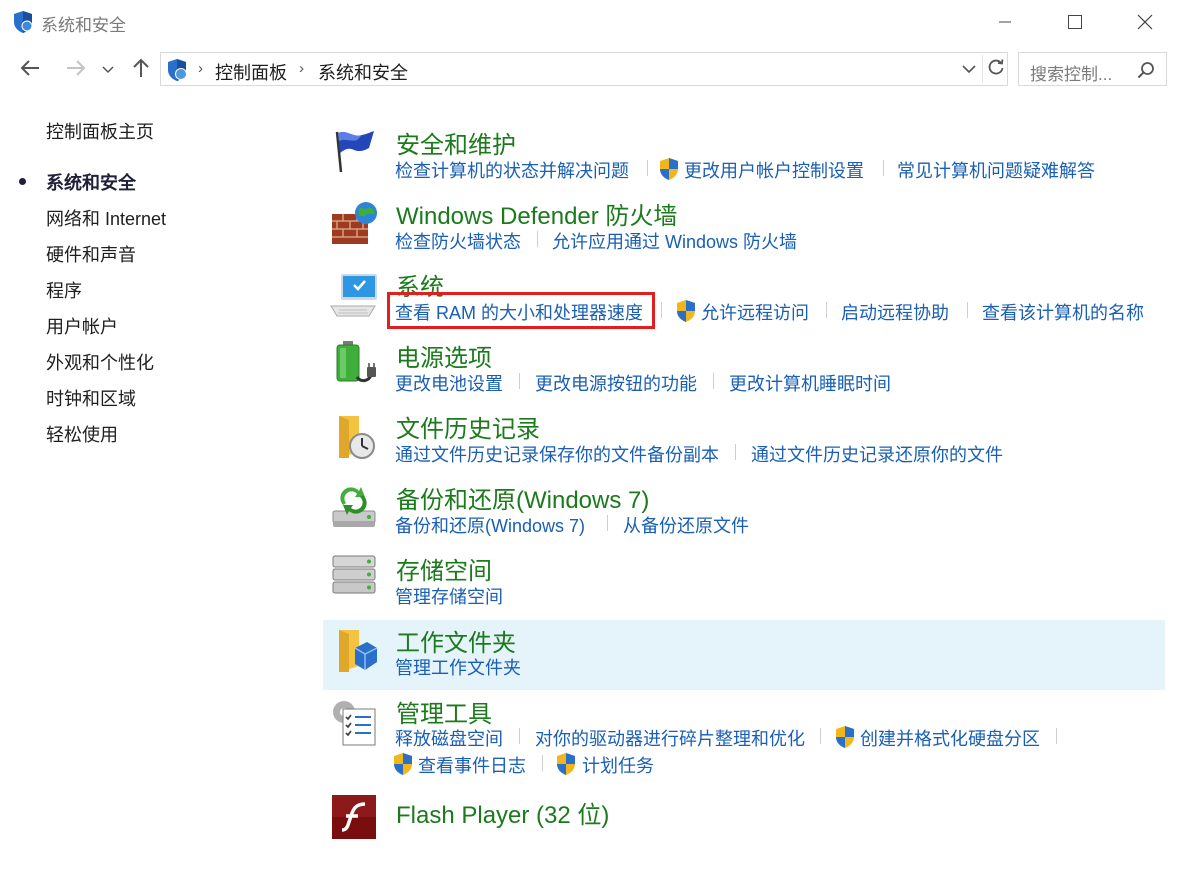 The height and width of the screenshot is (890, 1180). What do you see at coordinates (616, 383) in the screenshot?
I see `link-power-button: 更改电源按钮的功能` at bounding box center [616, 383].